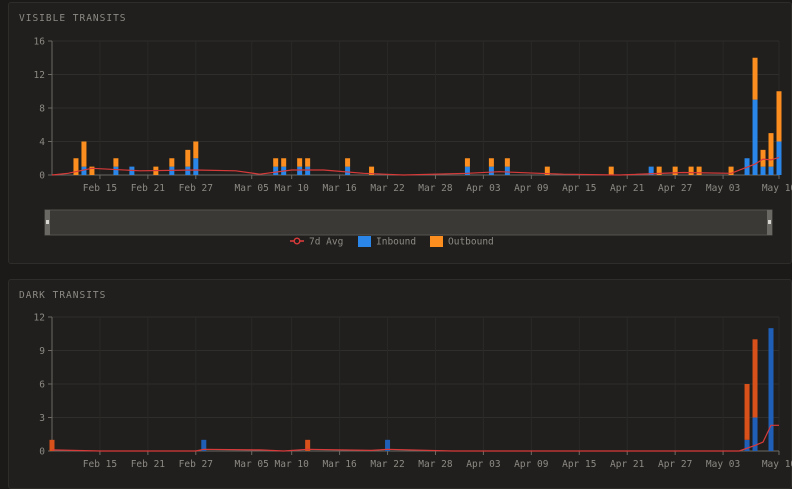 The image size is (792, 489). Describe the element at coordinates (483, 464) in the screenshot. I see `x-tick-label: Apr 03` at that location.